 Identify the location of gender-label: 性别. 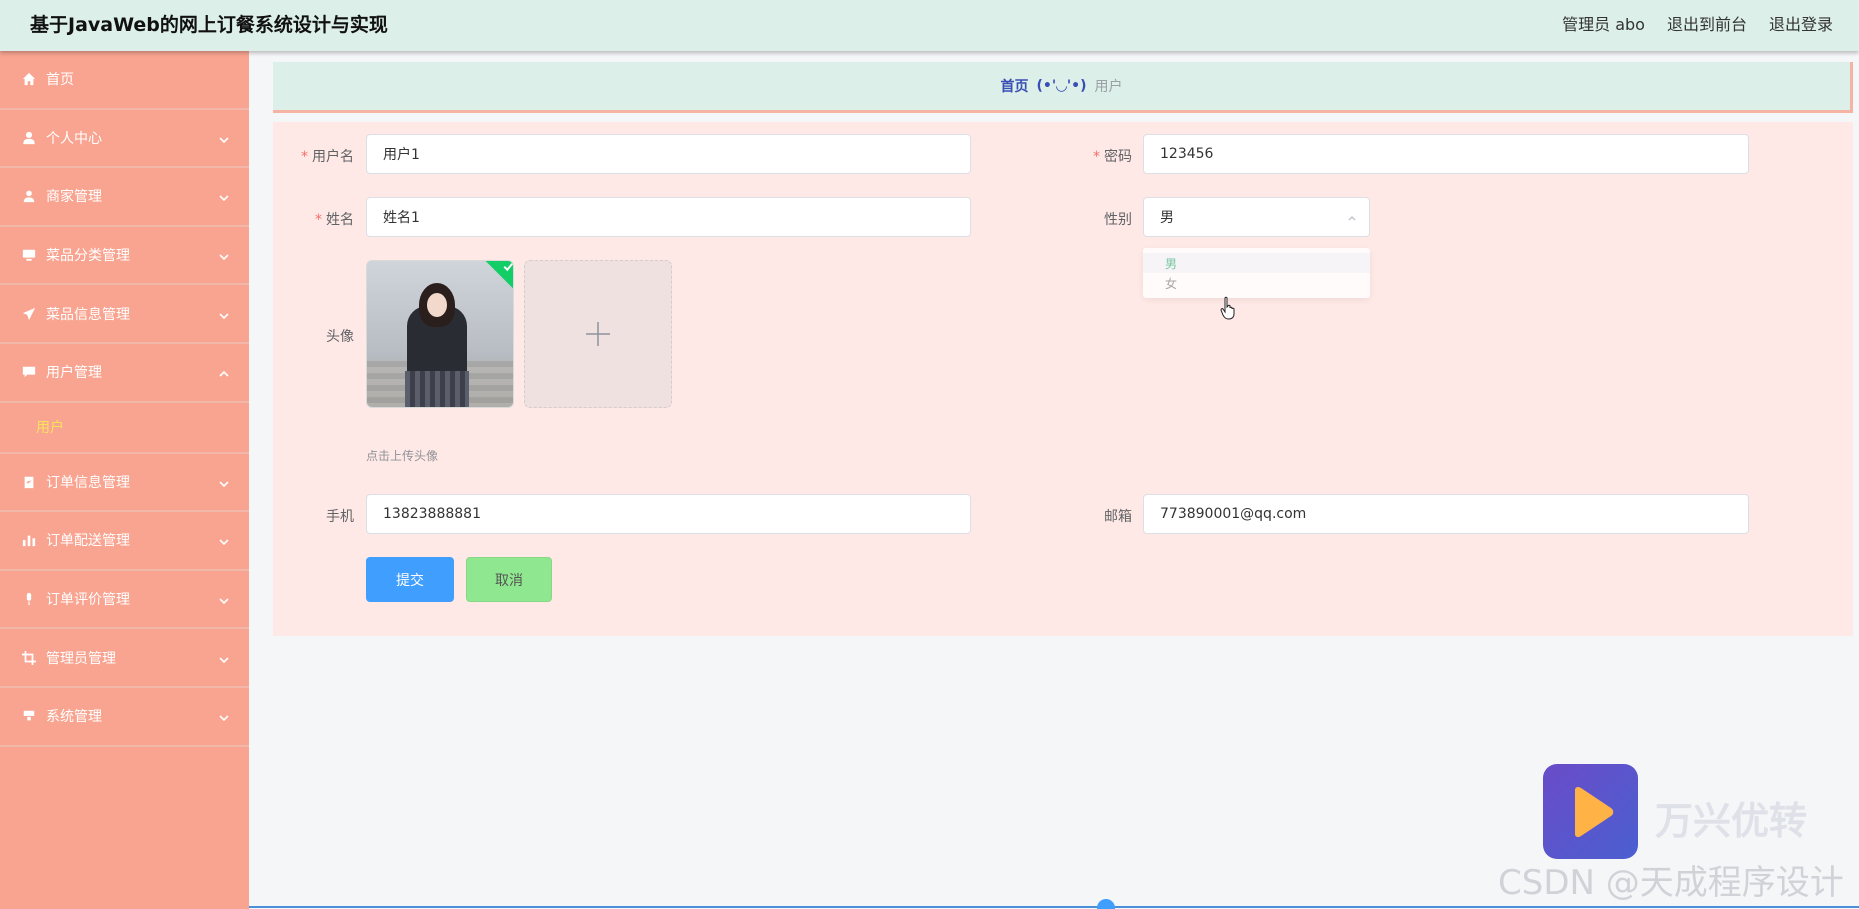
(1118, 220).